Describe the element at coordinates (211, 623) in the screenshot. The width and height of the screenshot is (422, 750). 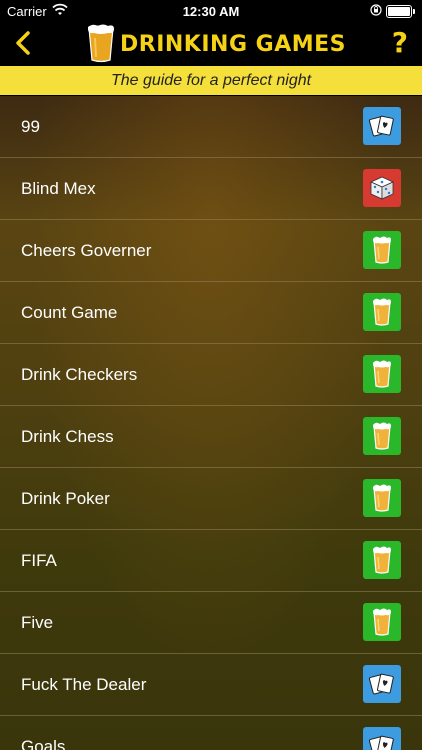
I see `list-item: Five` at that location.